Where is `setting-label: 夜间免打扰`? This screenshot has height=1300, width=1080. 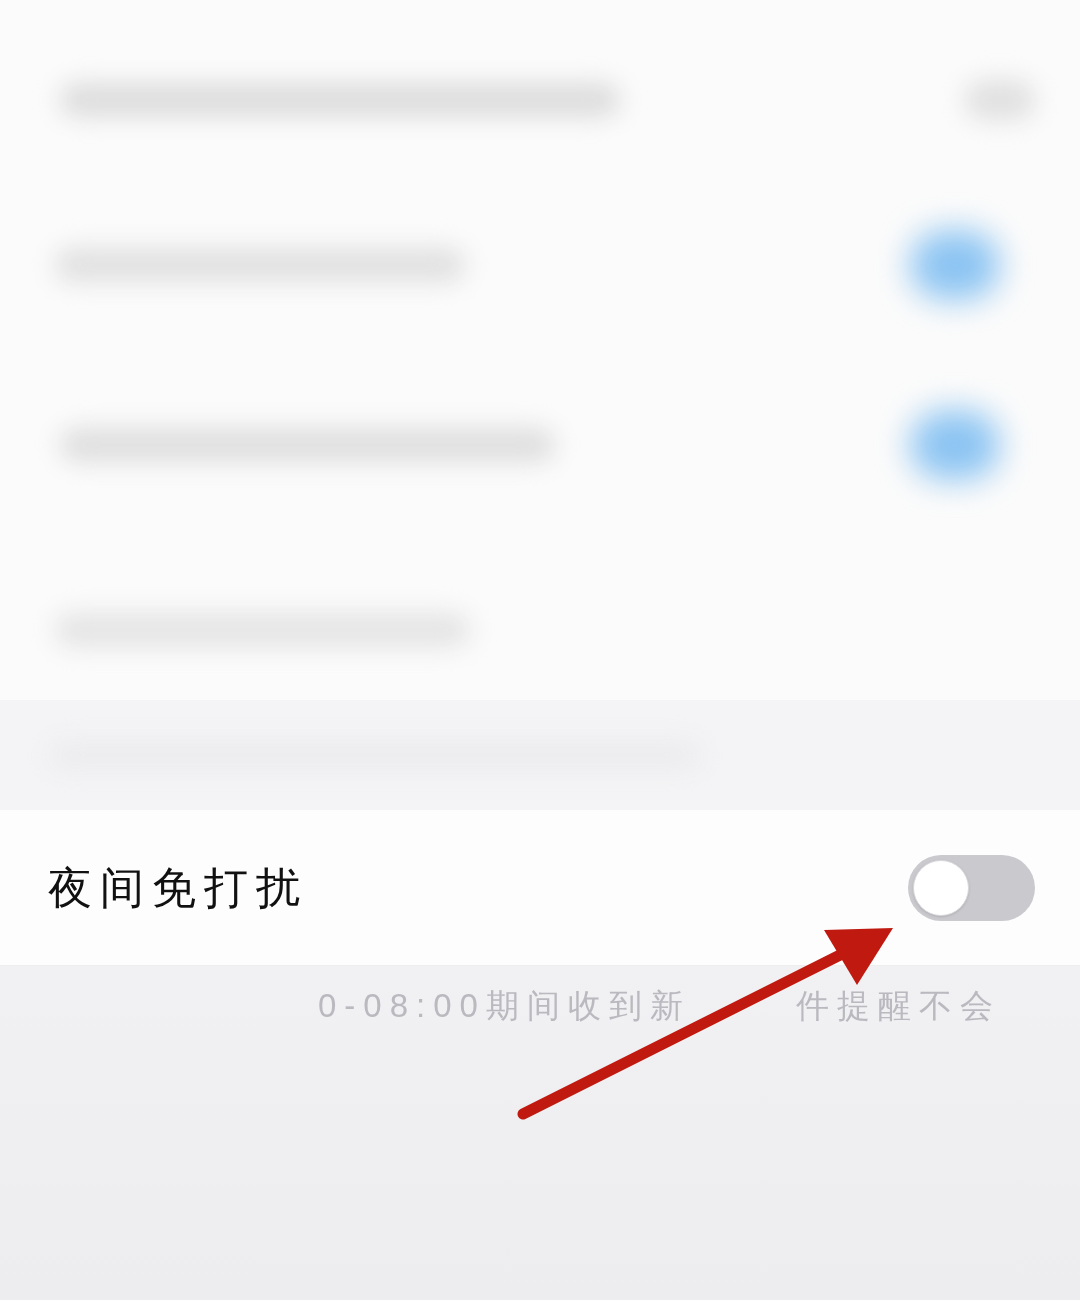
setting-label: 夜间免打扰 is located at coordinates (178, 887).